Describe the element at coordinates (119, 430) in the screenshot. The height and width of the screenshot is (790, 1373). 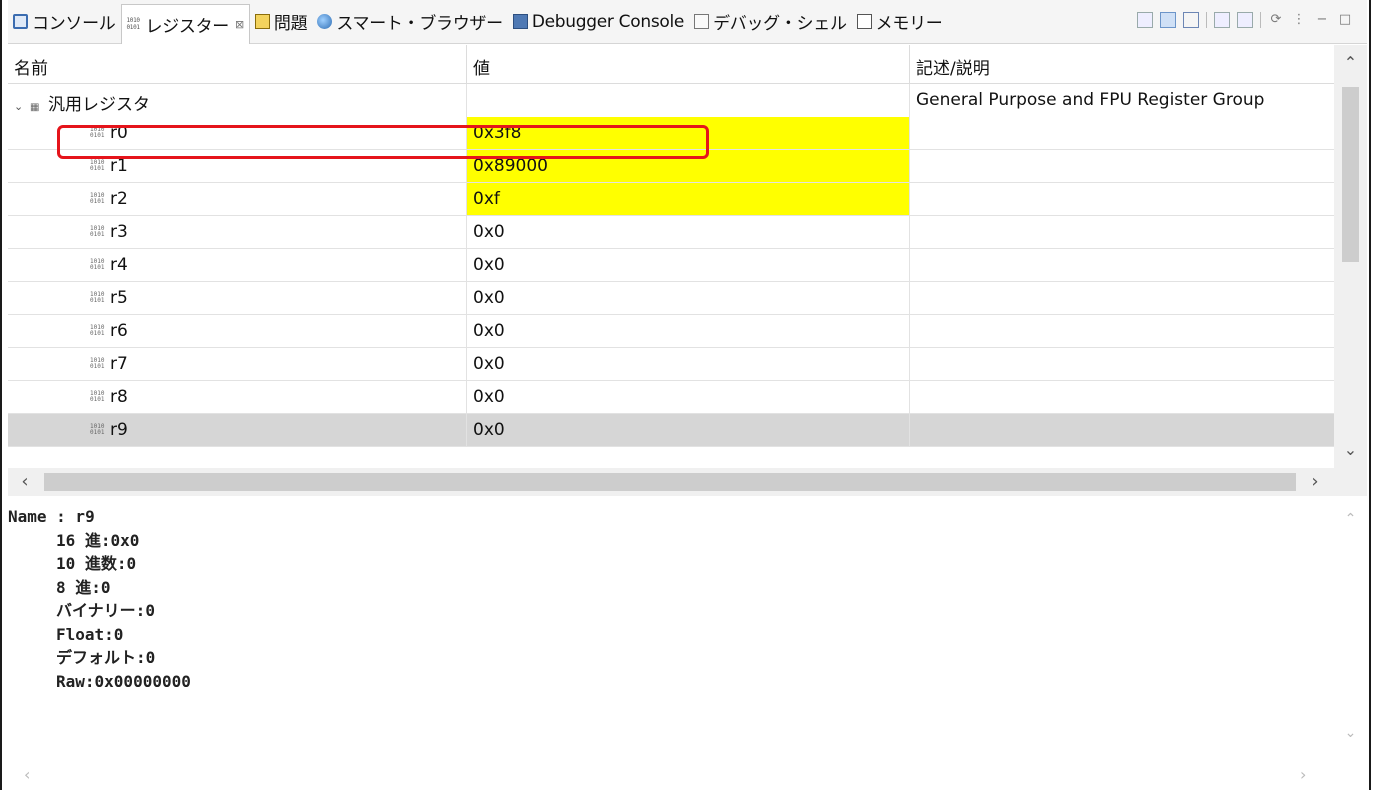
I see `register-name: r9` at that location.